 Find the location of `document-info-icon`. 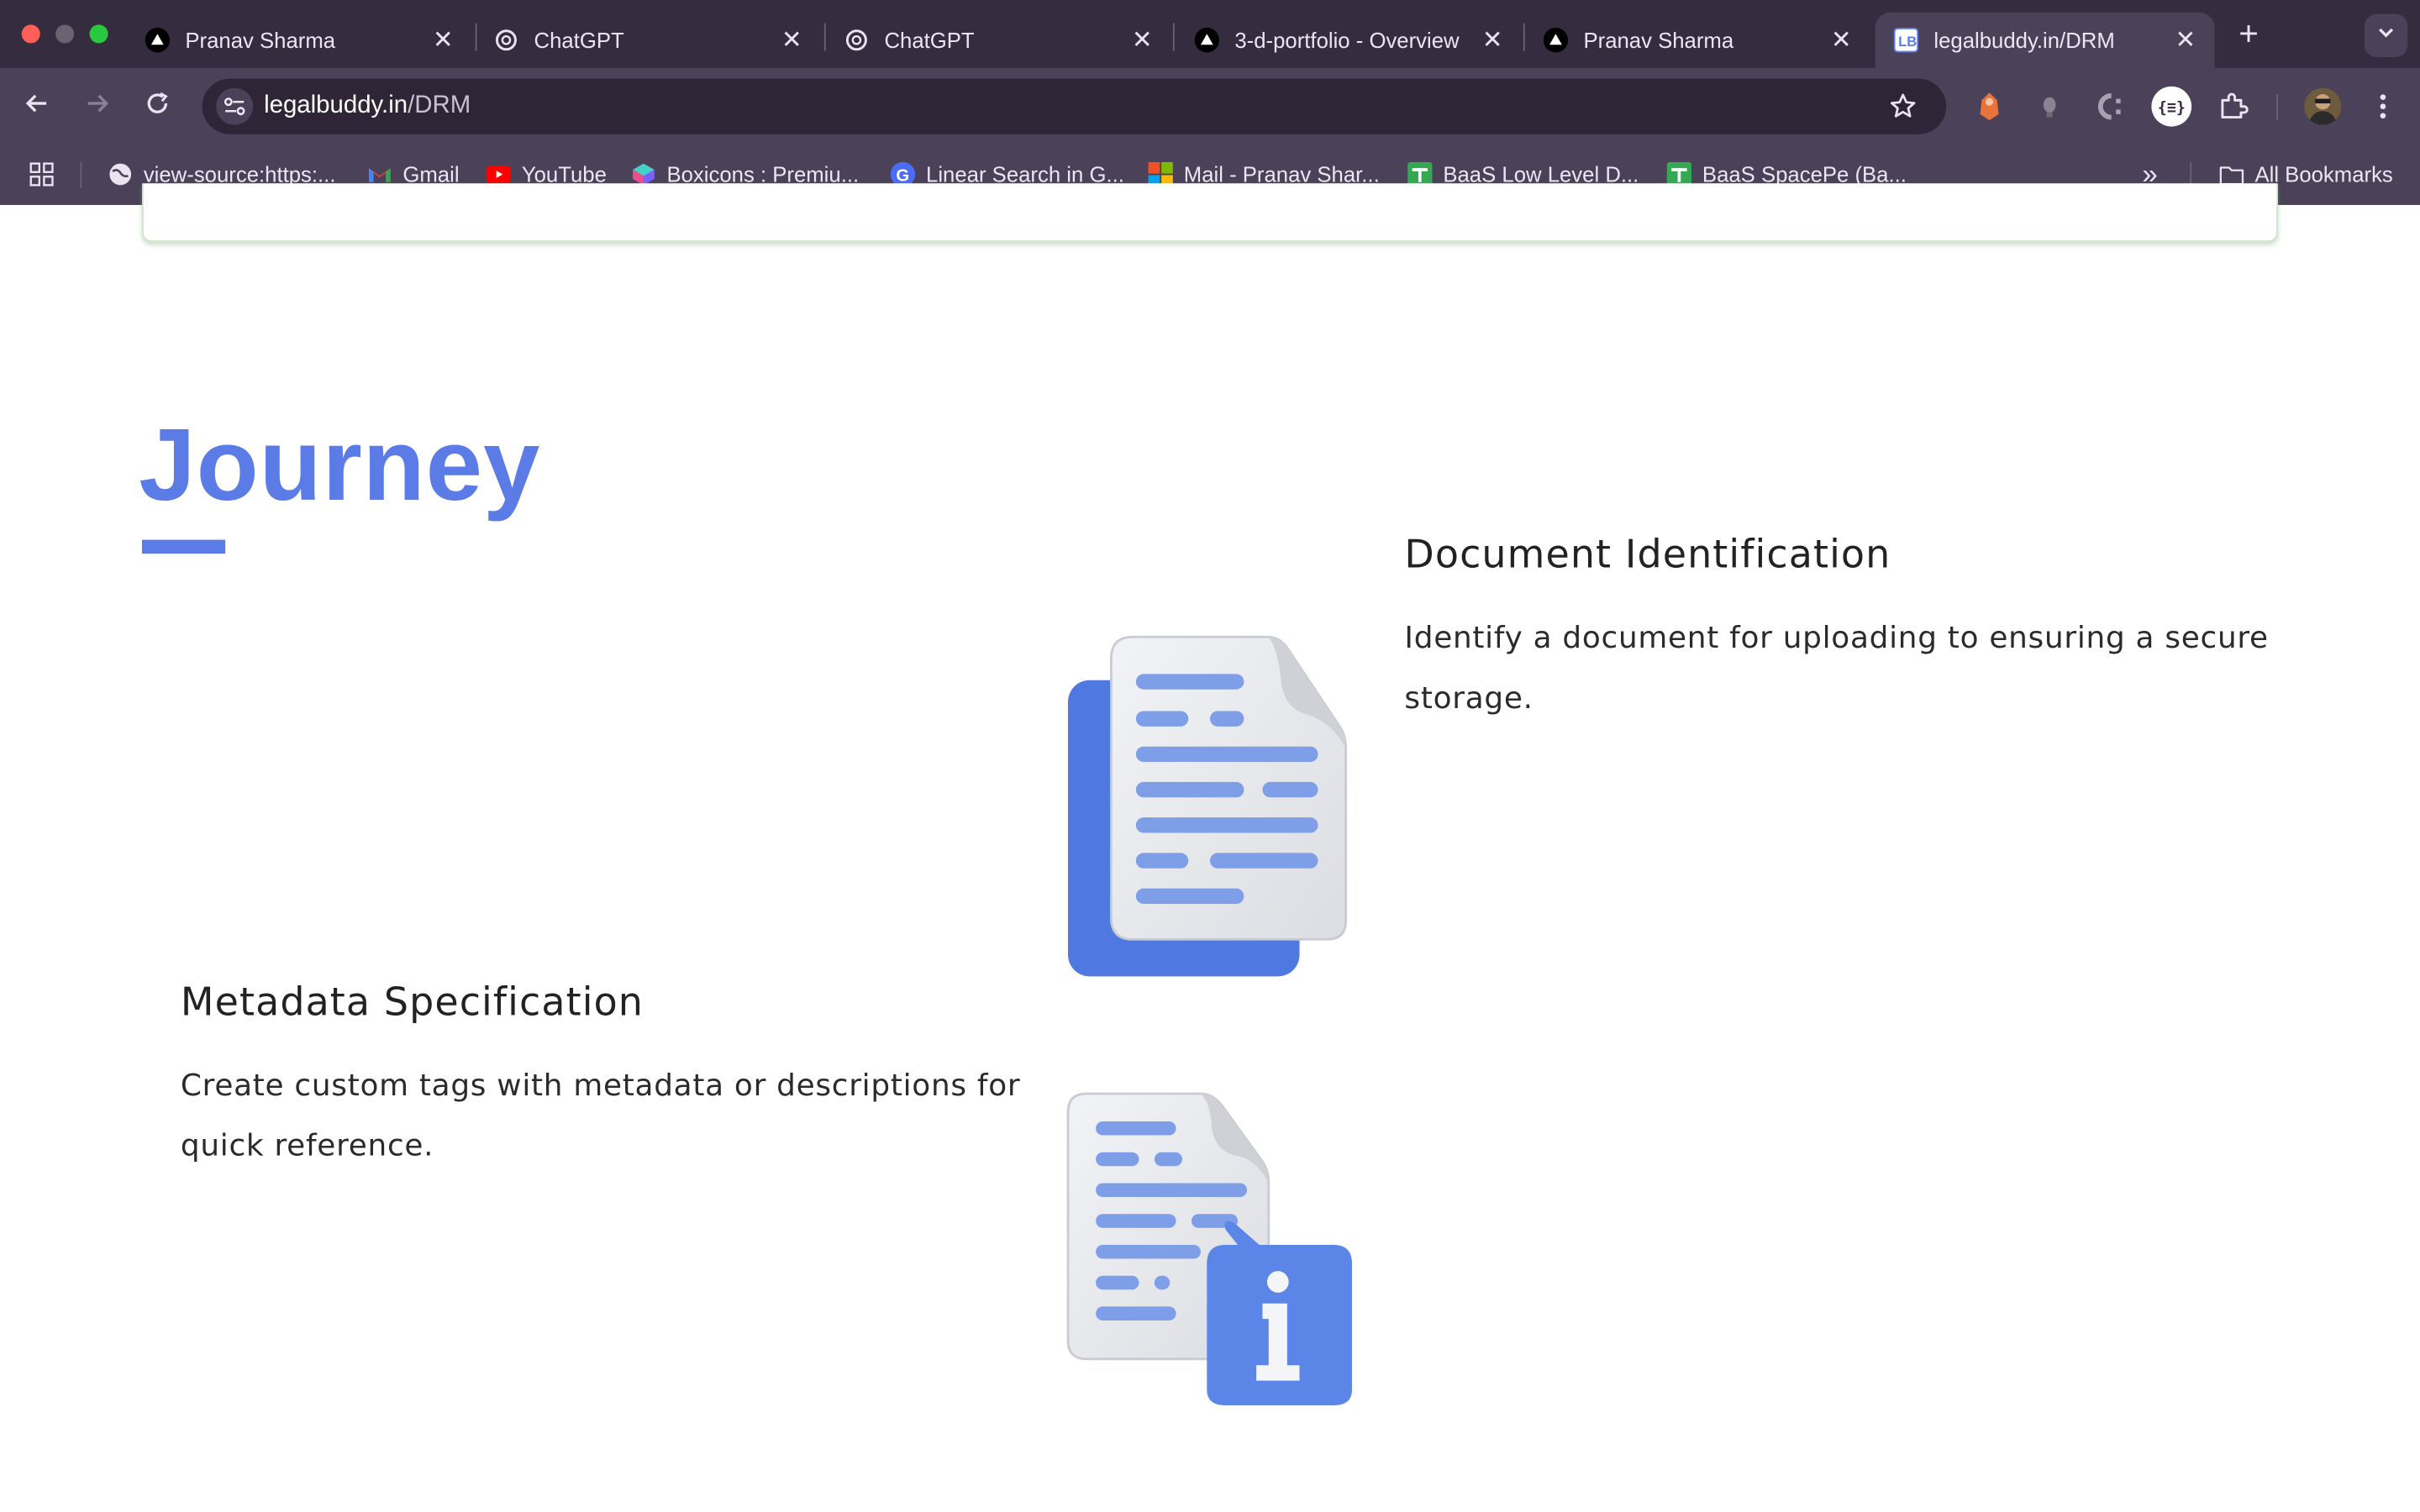

document-info-icon is located at coordinates (1211, 1254).